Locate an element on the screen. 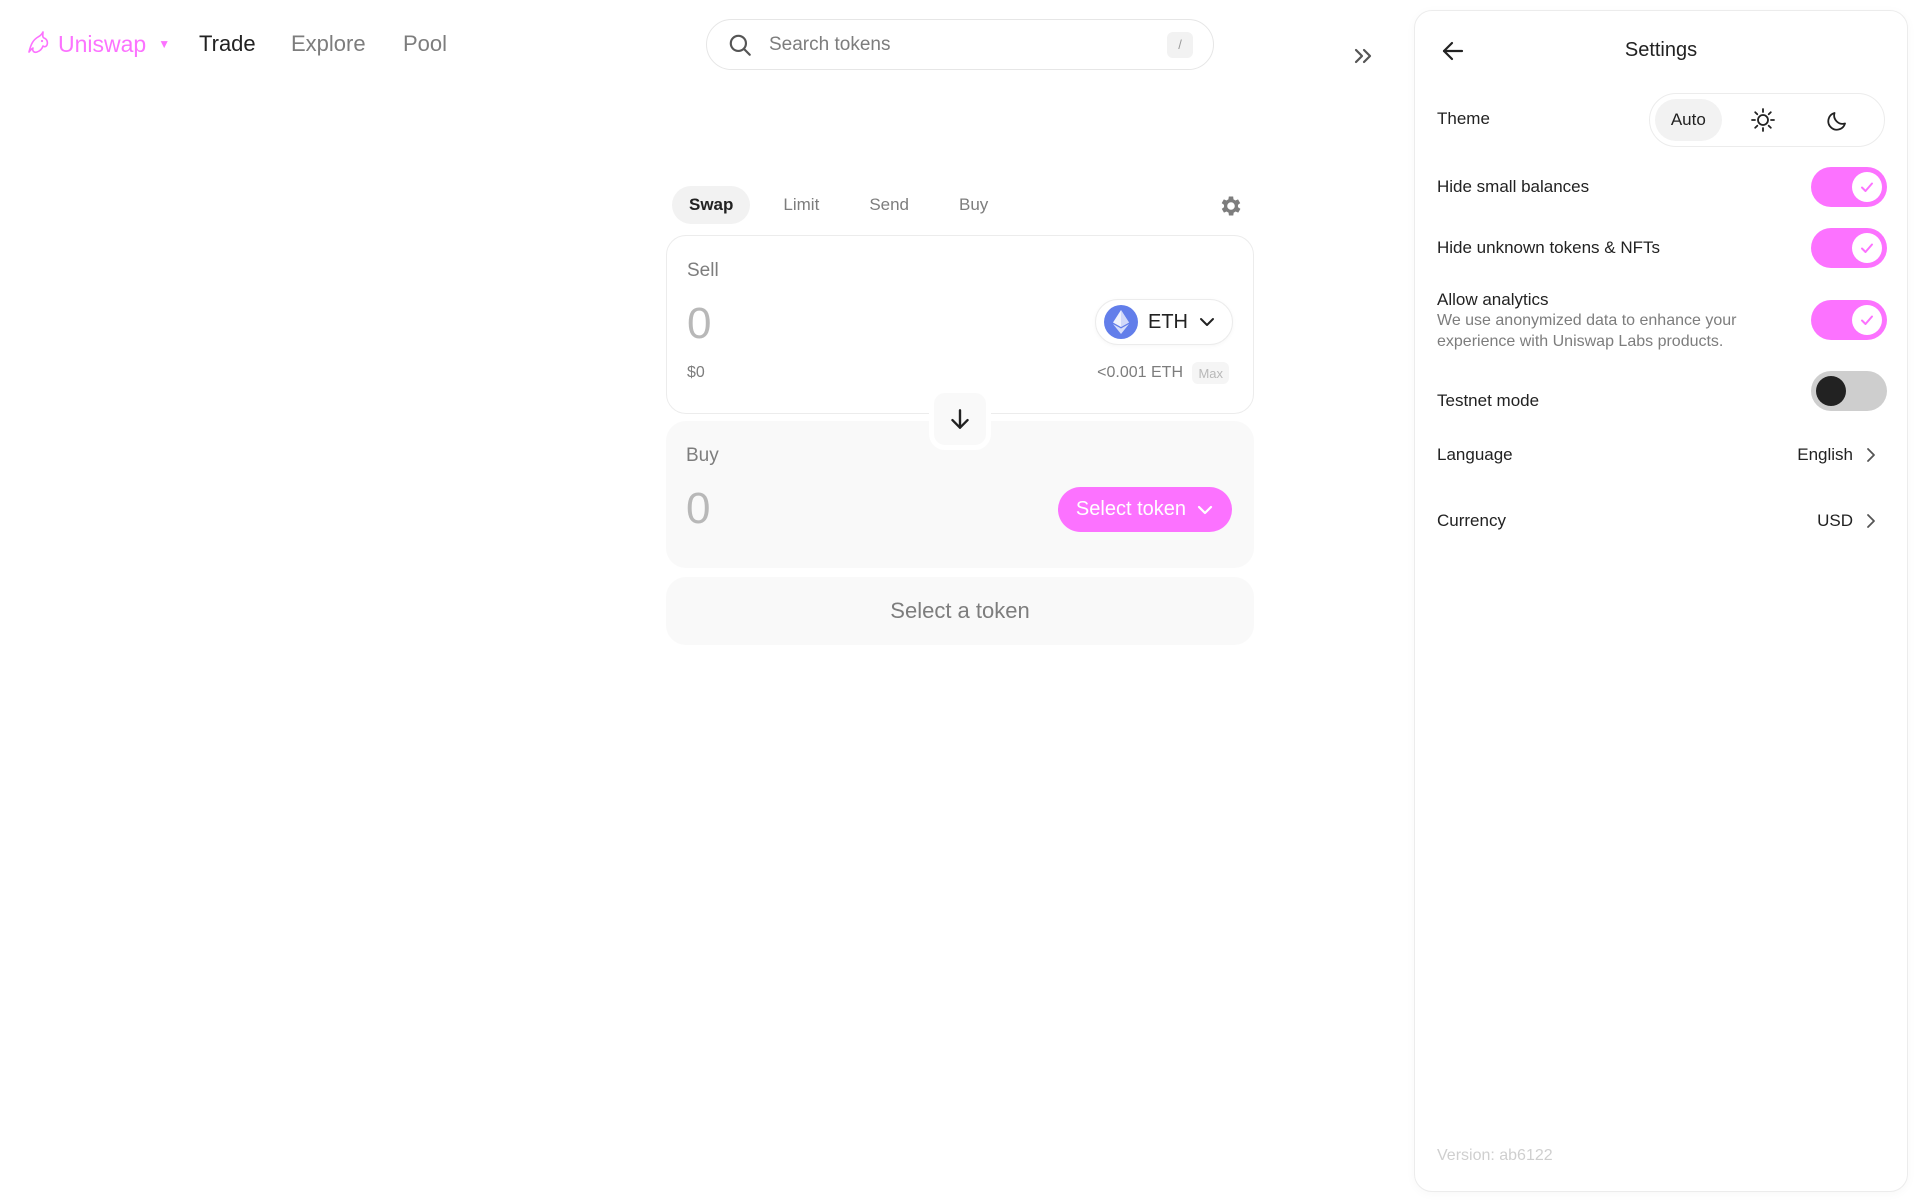  sell-token-selector: ETH is located at coordinates (1164, 322).